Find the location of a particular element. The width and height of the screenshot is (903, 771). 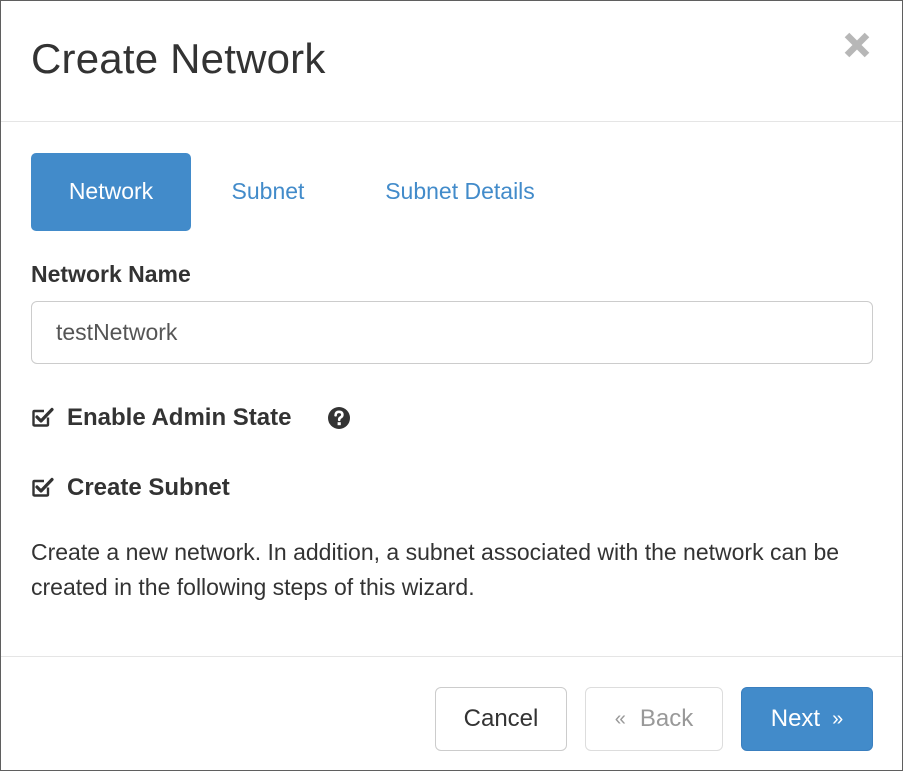

close-button is located at coordinates (857, 45).